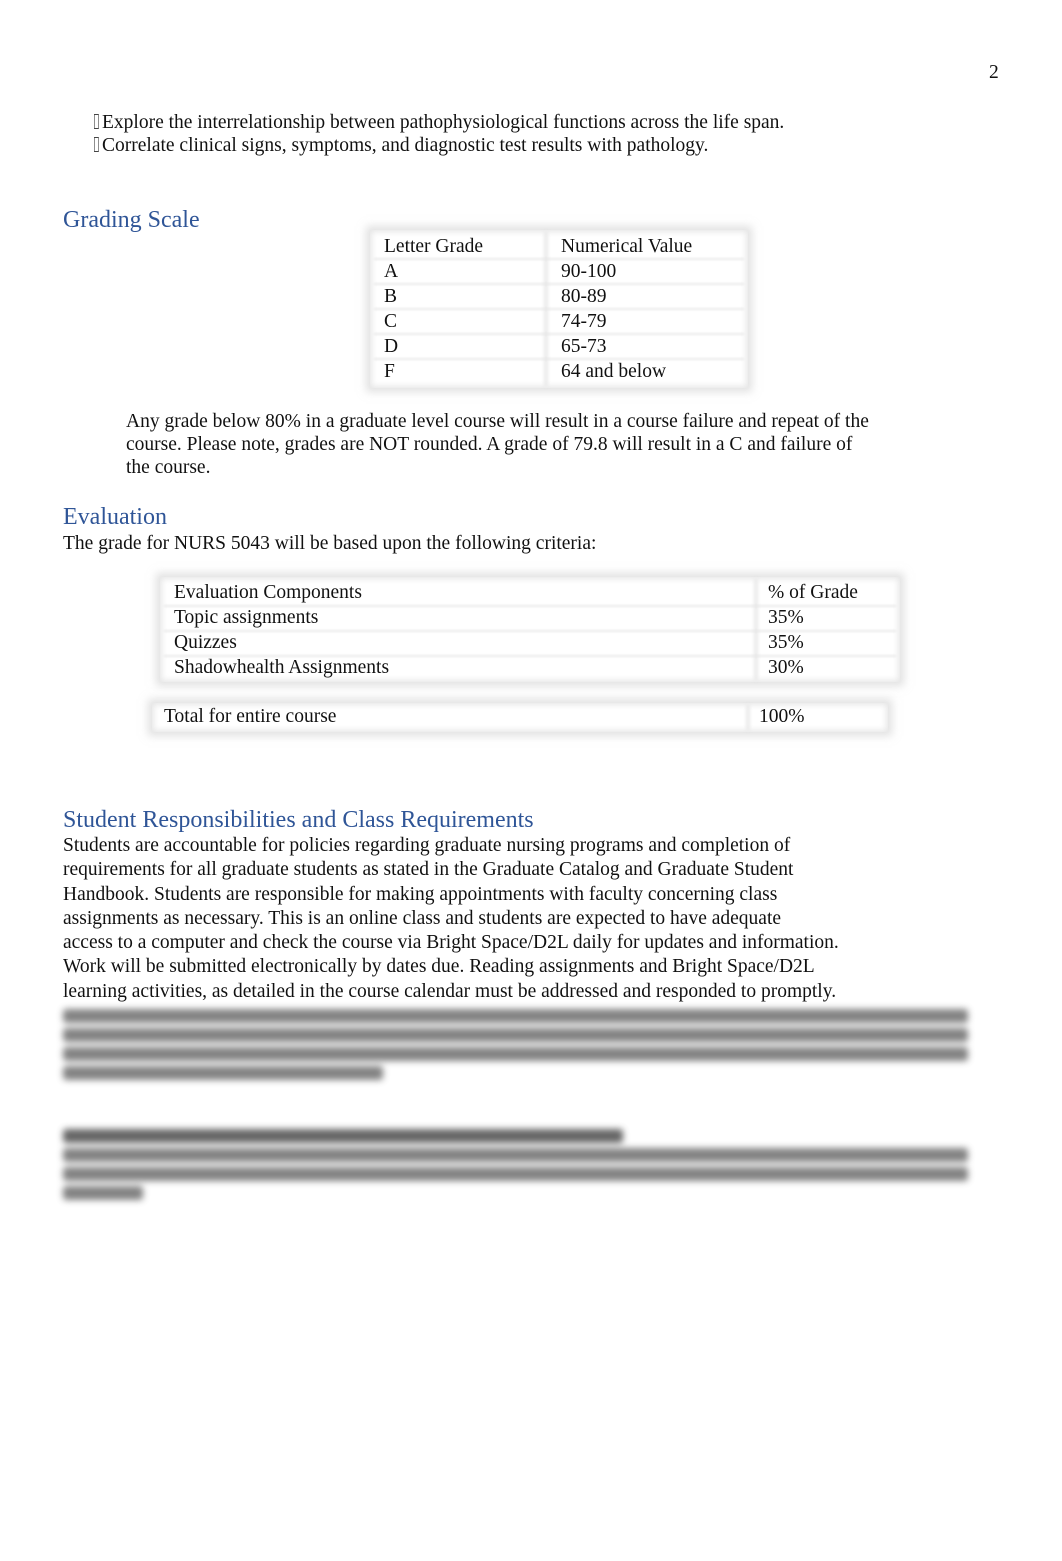 This screenshot has width=1062, height=1561. I want to click on evaluation-component: Quizzes, so click(205, 642).